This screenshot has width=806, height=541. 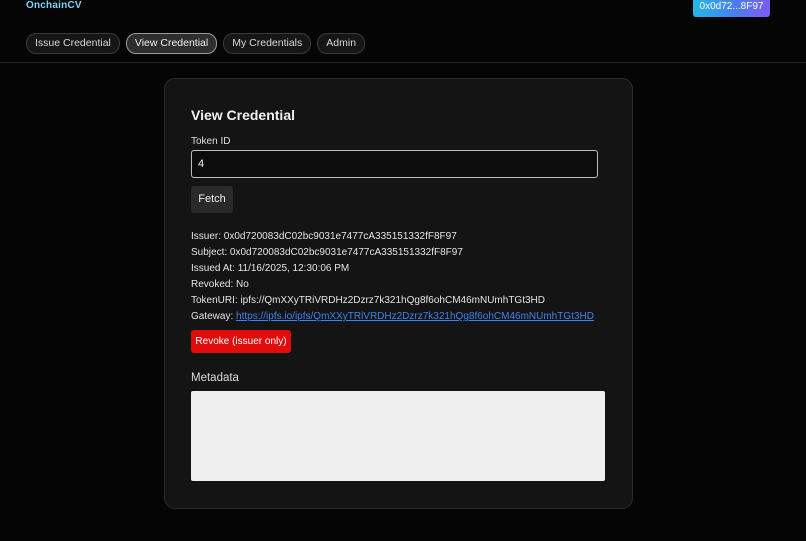 I want to click on revoked-status-text: Revoked: No, so click(x=220, y=284).